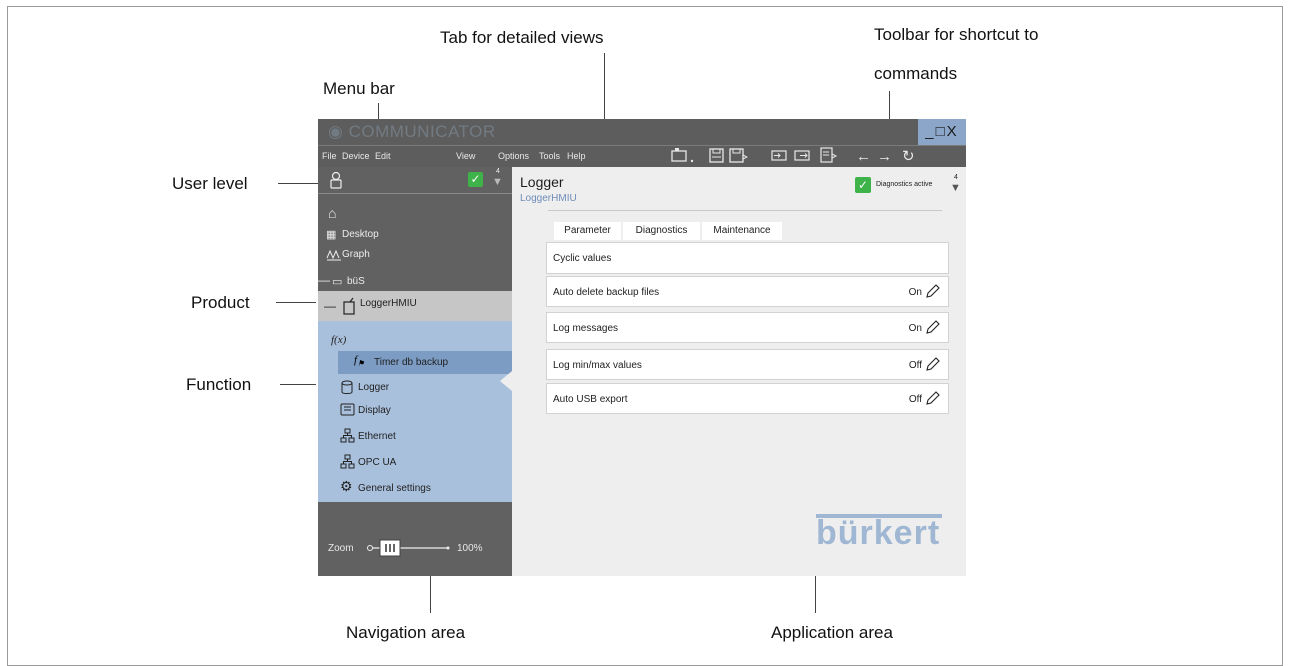 Image resolution: width=1290 pixels, height=666 pixels. I want to click on callout-product: Product, so click(220, 302).